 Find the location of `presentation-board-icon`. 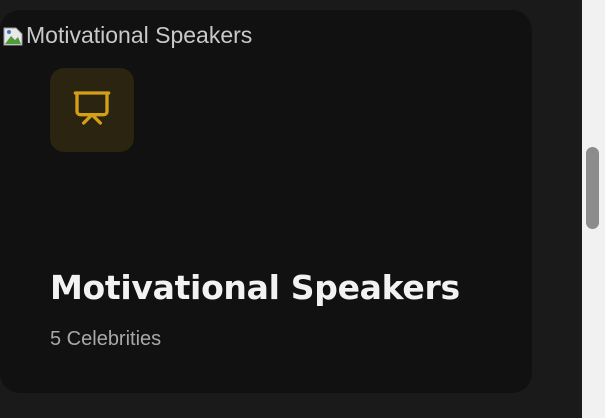

presentation-board-icon is located at coordinates (92, 110).